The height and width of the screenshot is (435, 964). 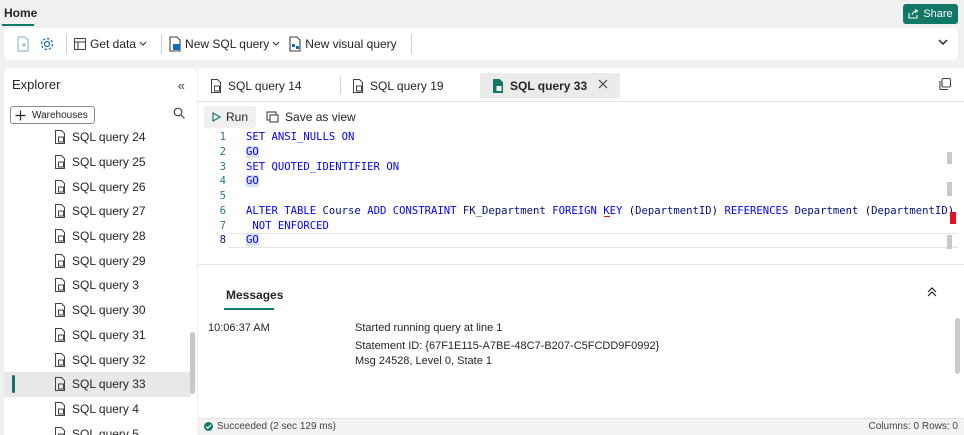 I want to click on copy-icon, so click(x=945, y=84).